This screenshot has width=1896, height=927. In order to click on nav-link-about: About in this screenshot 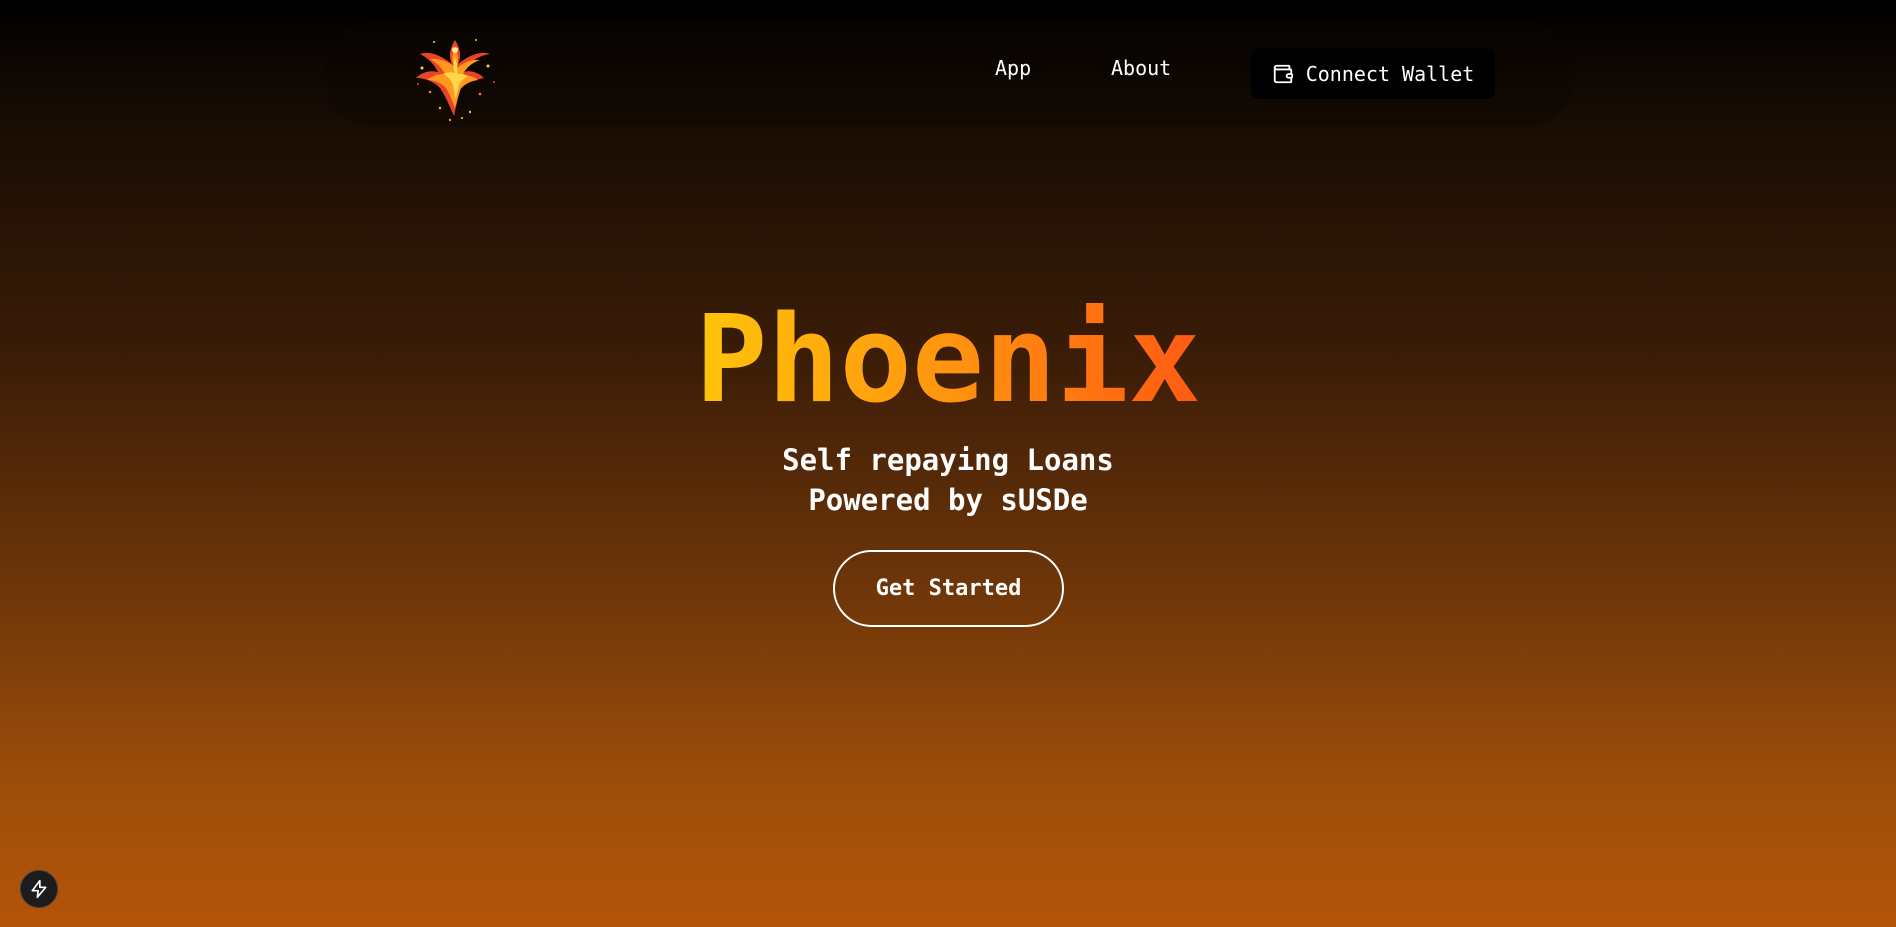, I will do `click(1141, 68)`.